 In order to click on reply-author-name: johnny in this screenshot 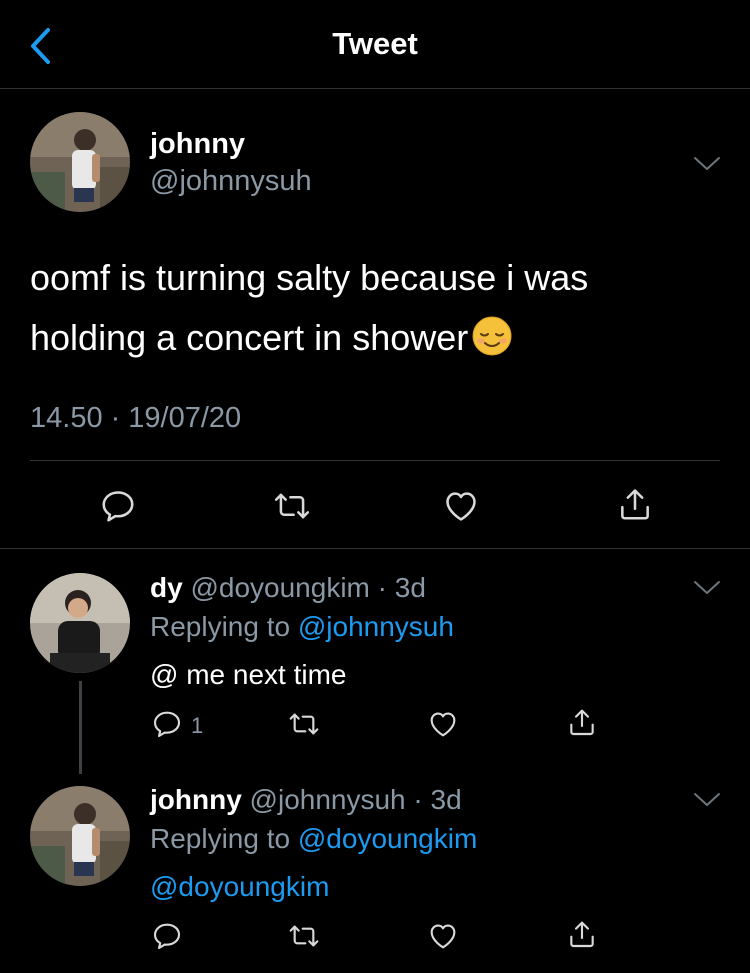, I will do `click(196, 799)`.